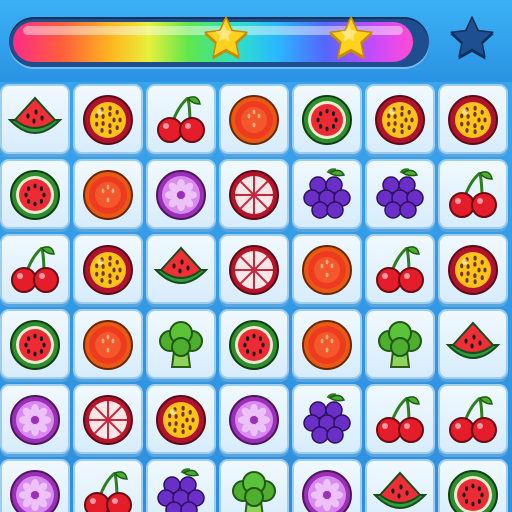  I want to click on star-3-icon, so click(472, 39).